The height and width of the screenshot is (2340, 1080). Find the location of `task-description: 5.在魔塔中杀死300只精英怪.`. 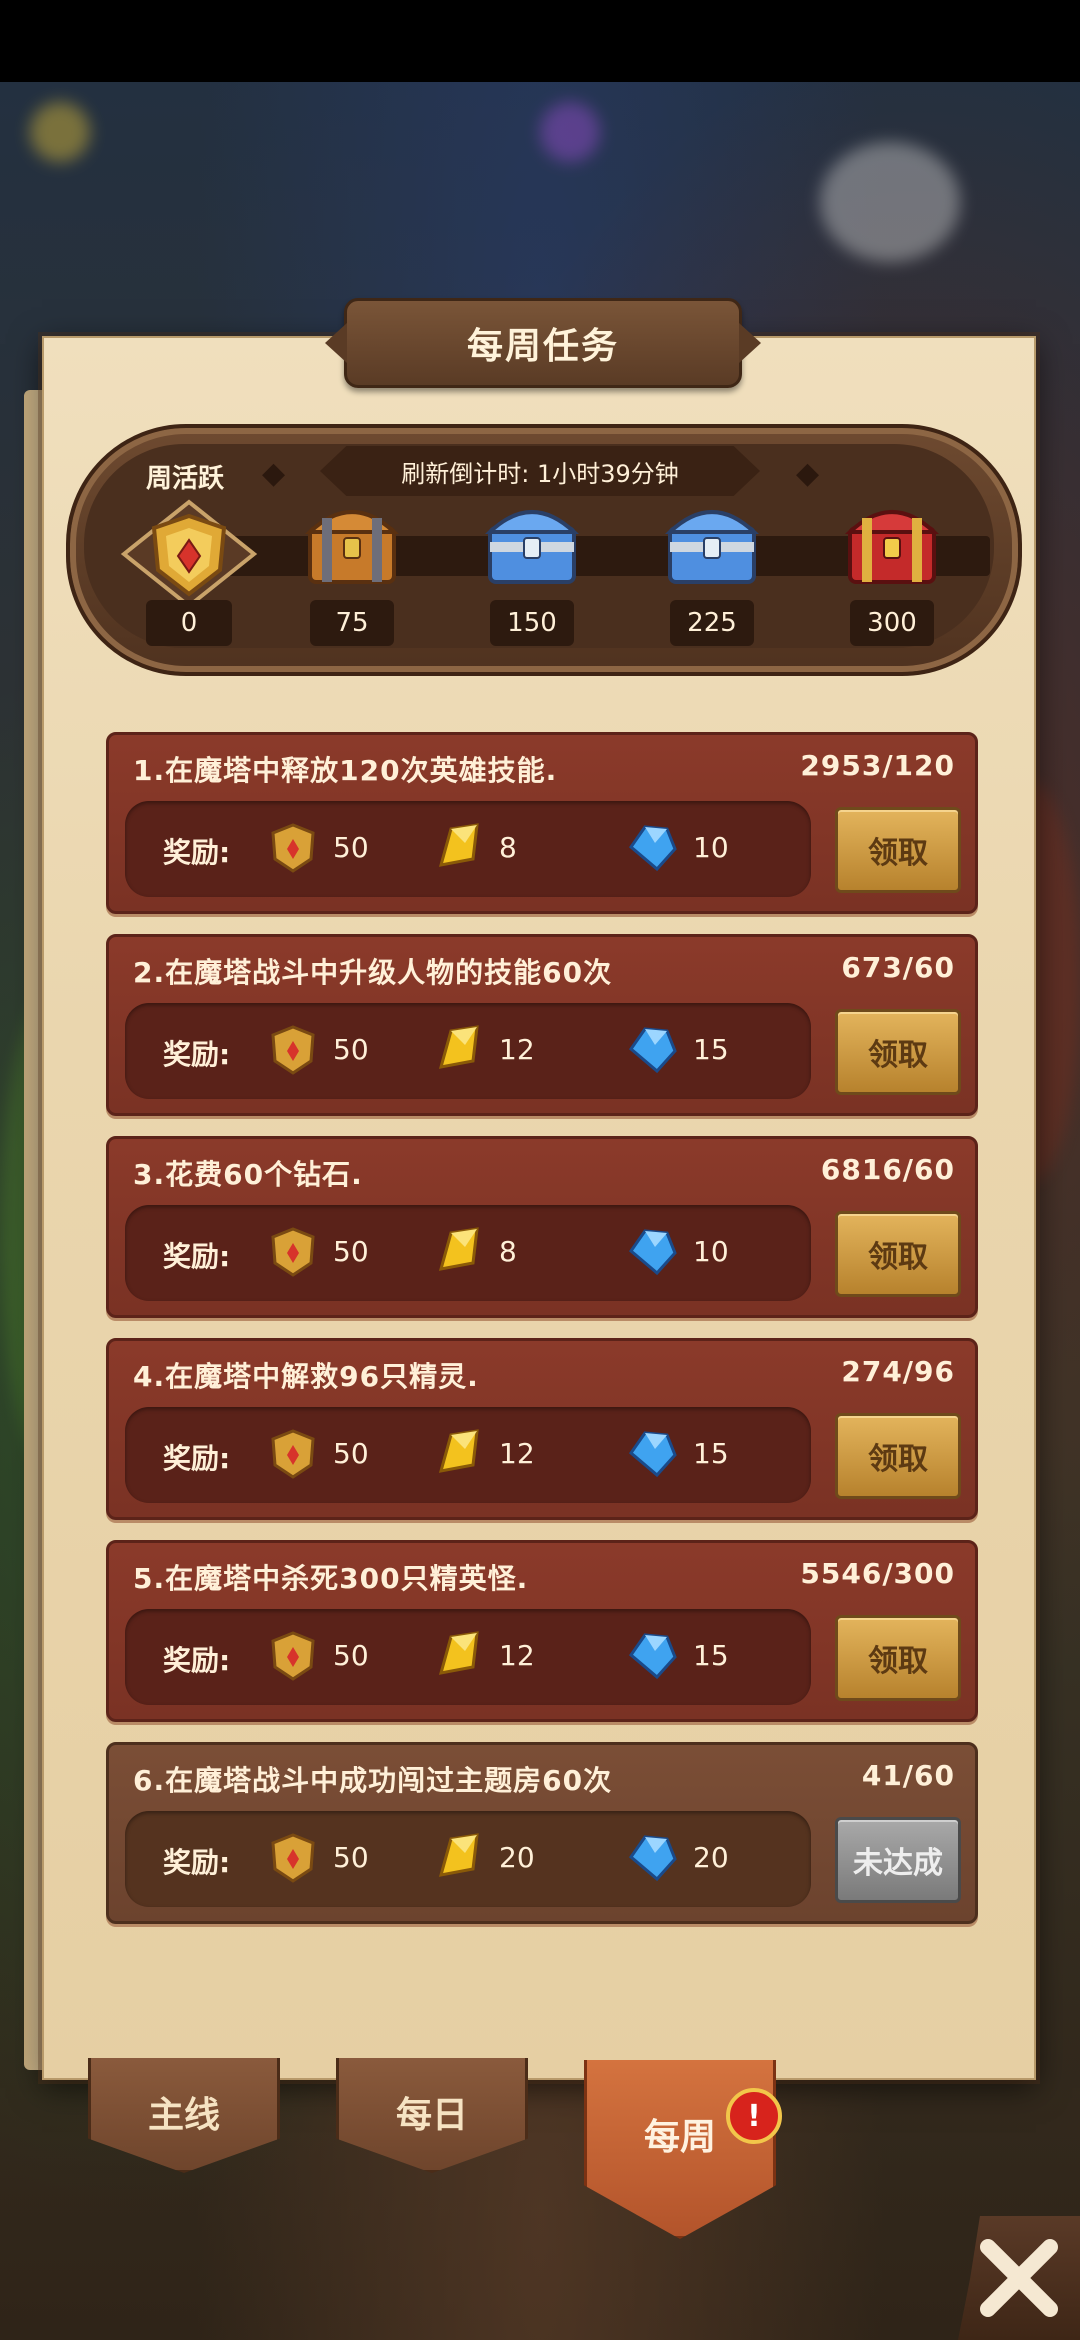

task-description: 5.在魔塔中杀死300只精英怪. is located at coordinates (331, 1578).